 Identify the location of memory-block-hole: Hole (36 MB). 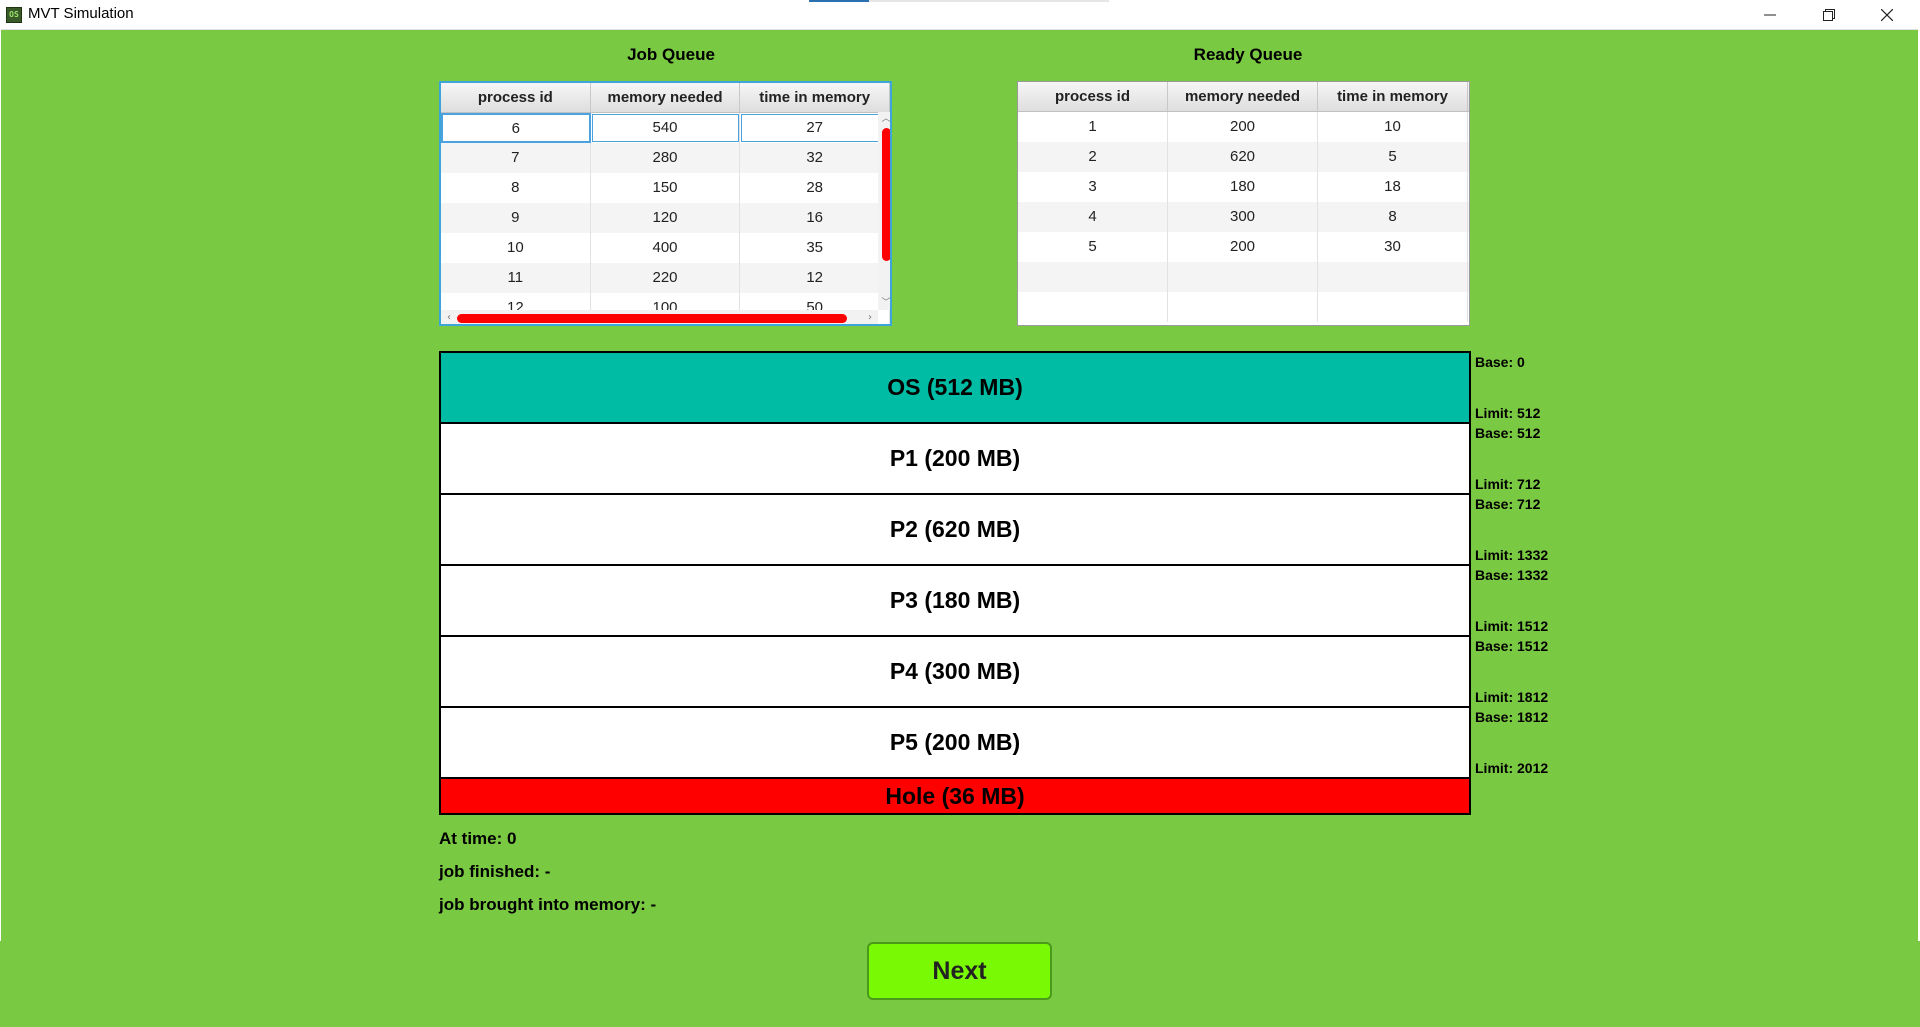
(955, 796).